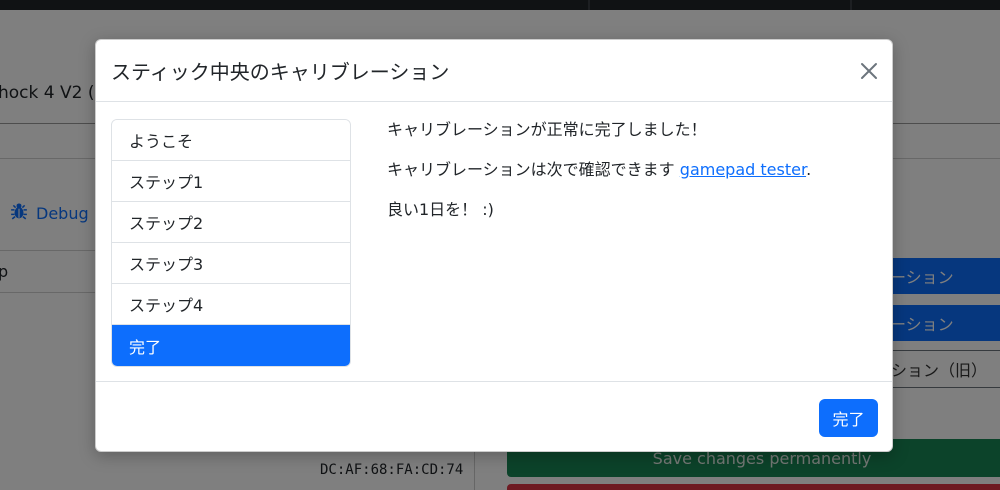 The image size is (1000, 490). Describe the element at coordinates (231, 181) in the screenshot. I see `step-item-1: ステップ1` at that location.